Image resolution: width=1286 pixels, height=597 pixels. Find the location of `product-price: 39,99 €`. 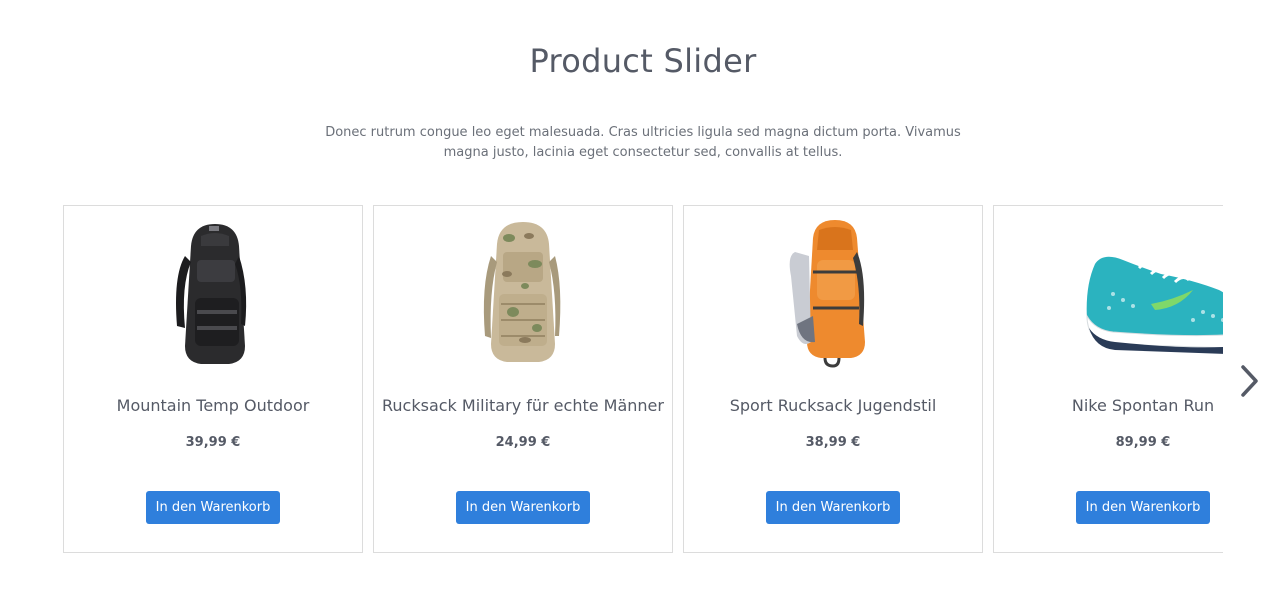

product-price: 39,99 € is located at coordinates (213, 442).